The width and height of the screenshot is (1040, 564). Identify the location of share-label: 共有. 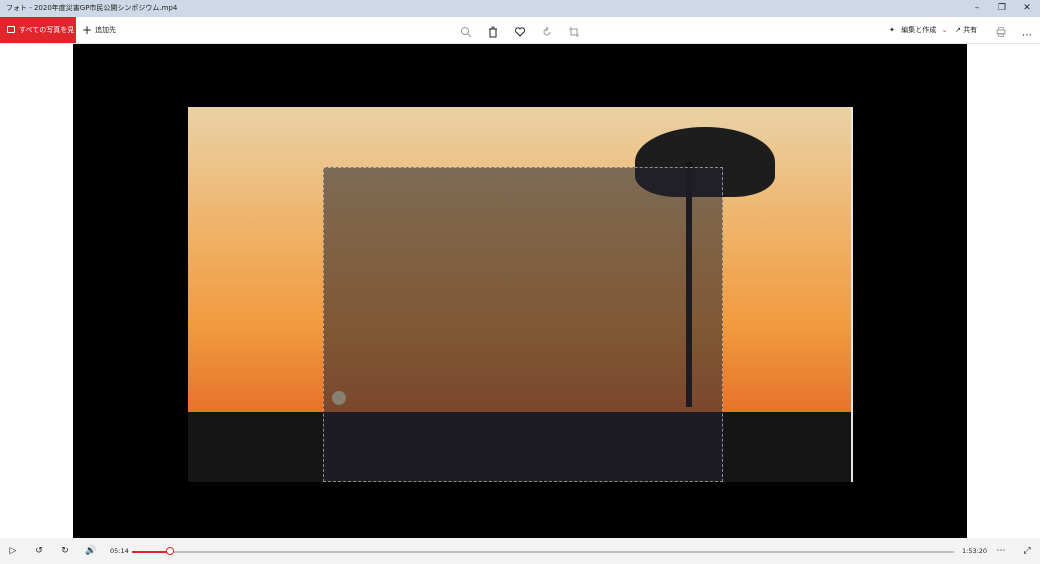
(970, 30).